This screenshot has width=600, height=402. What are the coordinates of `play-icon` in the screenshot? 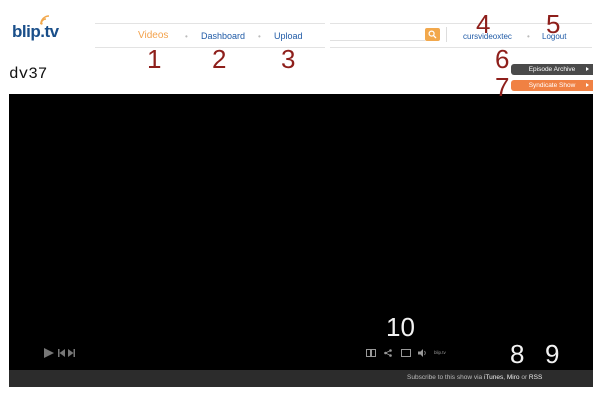 It's located at (49, 353).